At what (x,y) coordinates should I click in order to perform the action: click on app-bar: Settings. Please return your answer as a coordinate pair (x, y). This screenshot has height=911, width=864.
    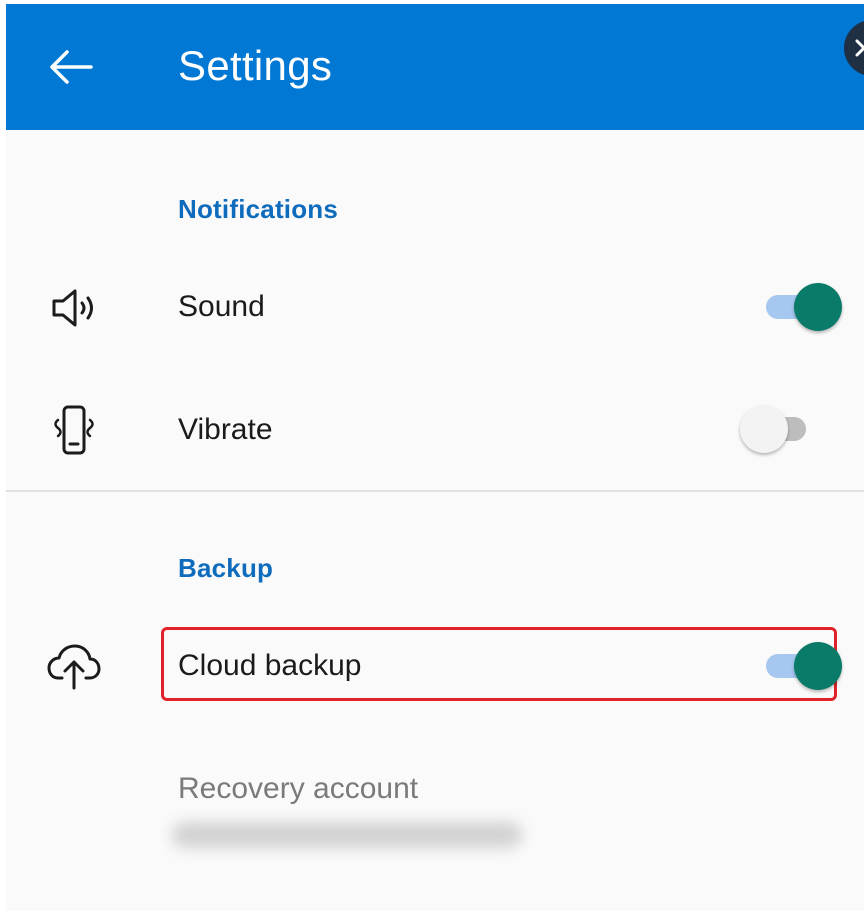
    Looking at the image, I should click on (435, 67).